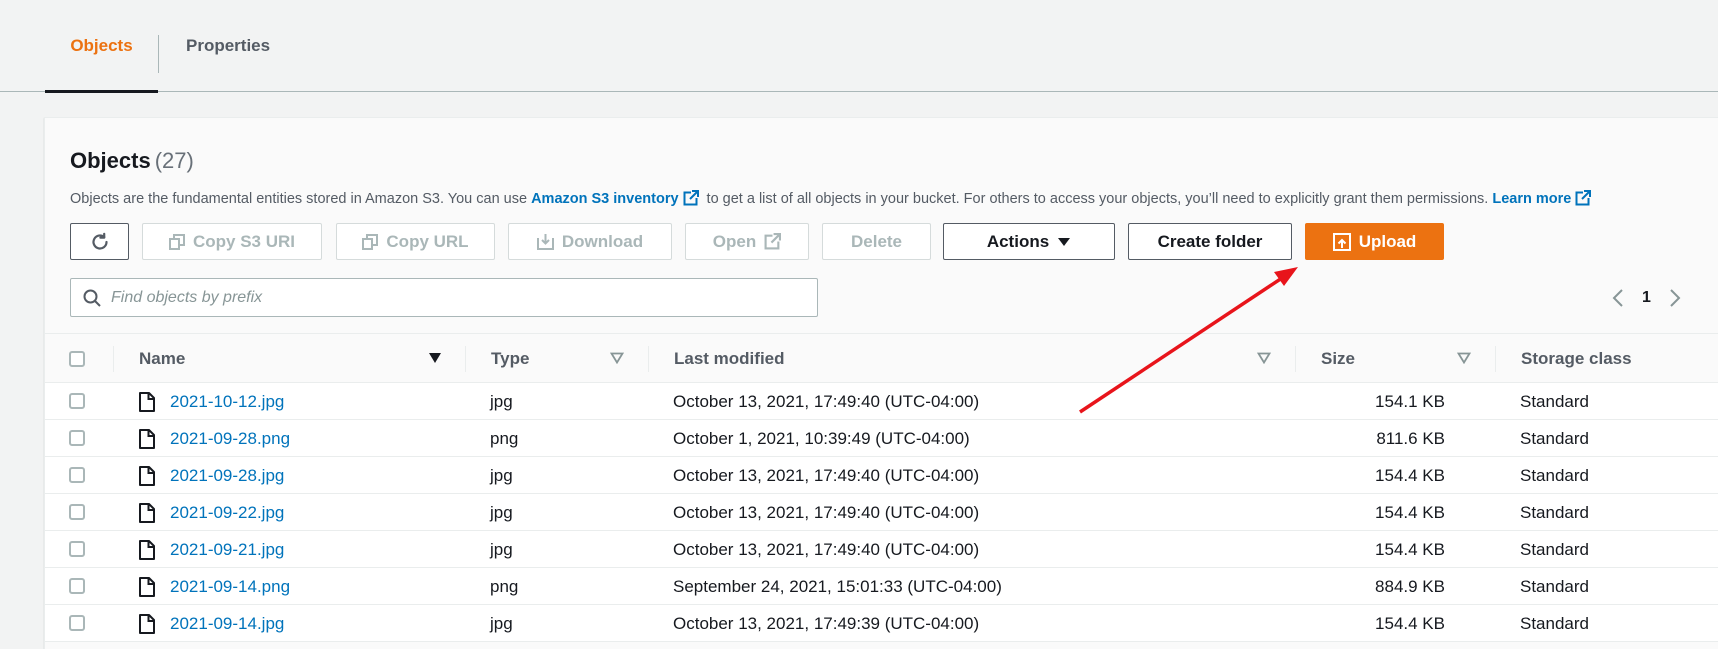 The image size is (1718, 649). I want to click on object-name-link: 2021-09-21.jpg, so click(227, 550).